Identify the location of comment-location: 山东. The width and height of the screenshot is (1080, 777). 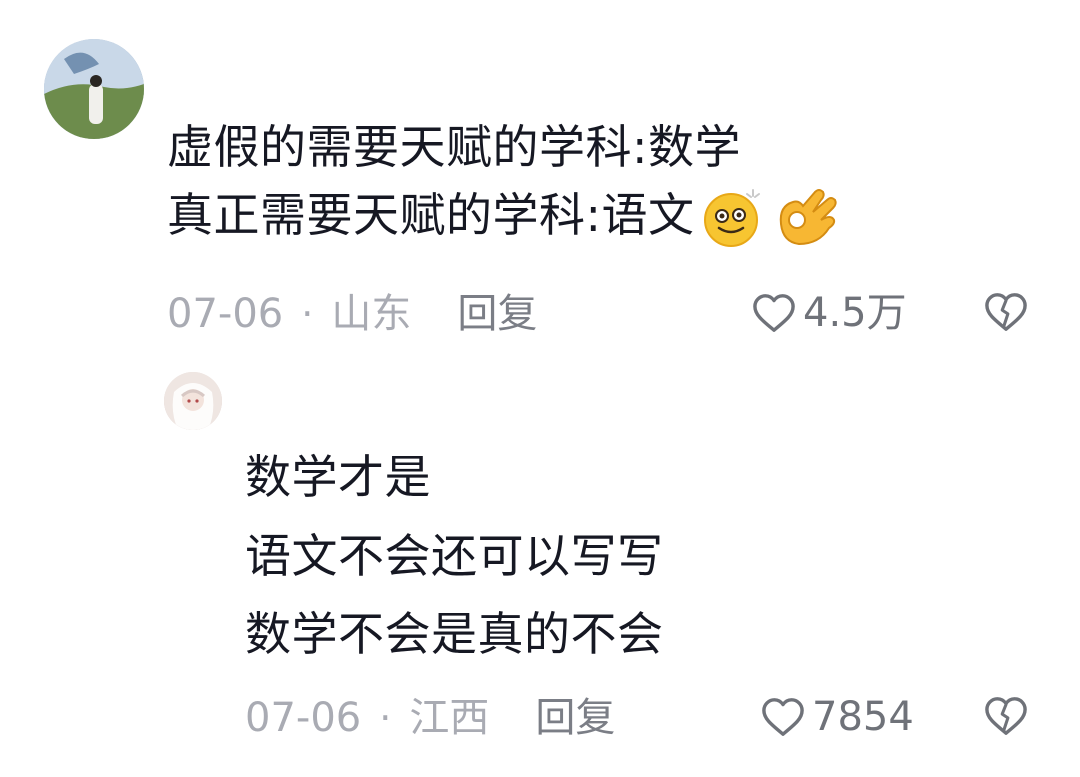
(371, 314).